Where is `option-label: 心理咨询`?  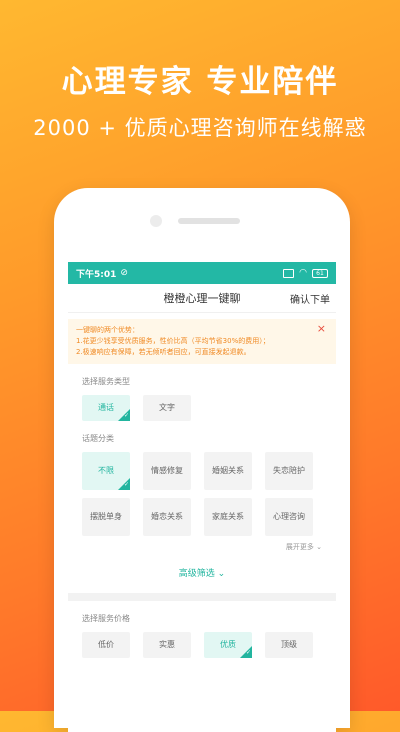
option-label: 心理咨询 is located at coordinates (289, 516).